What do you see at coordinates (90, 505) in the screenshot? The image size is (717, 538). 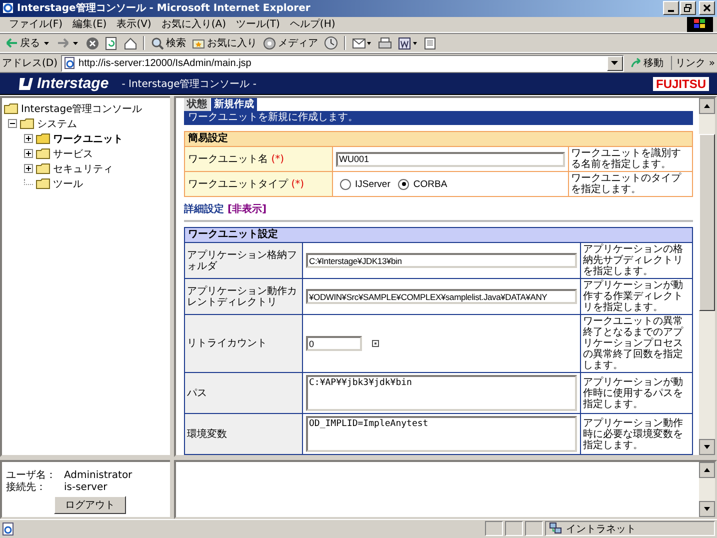 I see `logout-button: ログアウト` at bounding box center [90, 505].